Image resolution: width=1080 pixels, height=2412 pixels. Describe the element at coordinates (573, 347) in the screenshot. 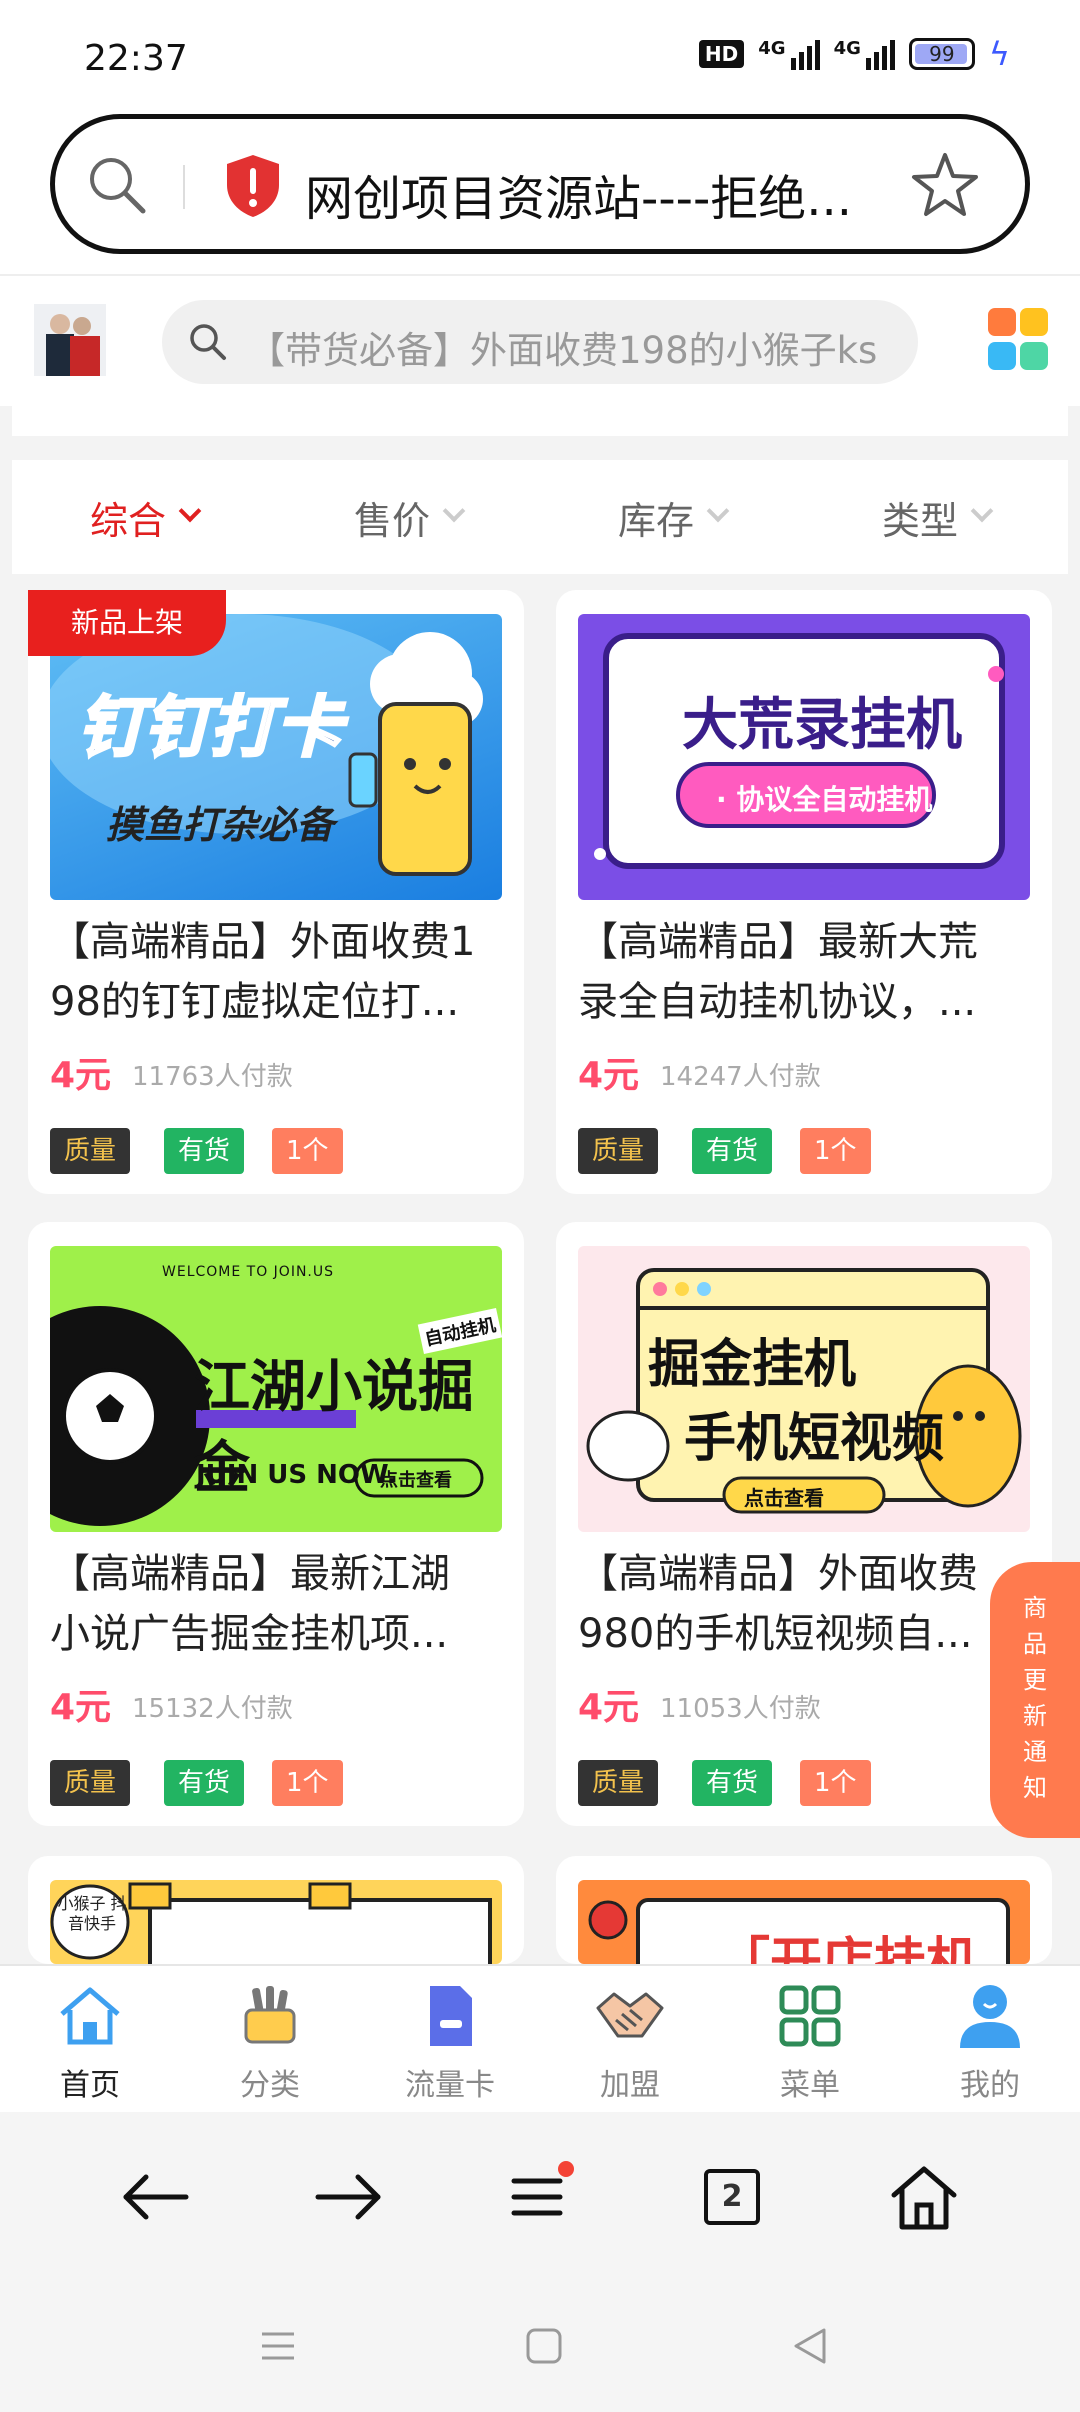

I see `search-placeholder: 【带货必备】外面收费198的小猴子ks` at that location.